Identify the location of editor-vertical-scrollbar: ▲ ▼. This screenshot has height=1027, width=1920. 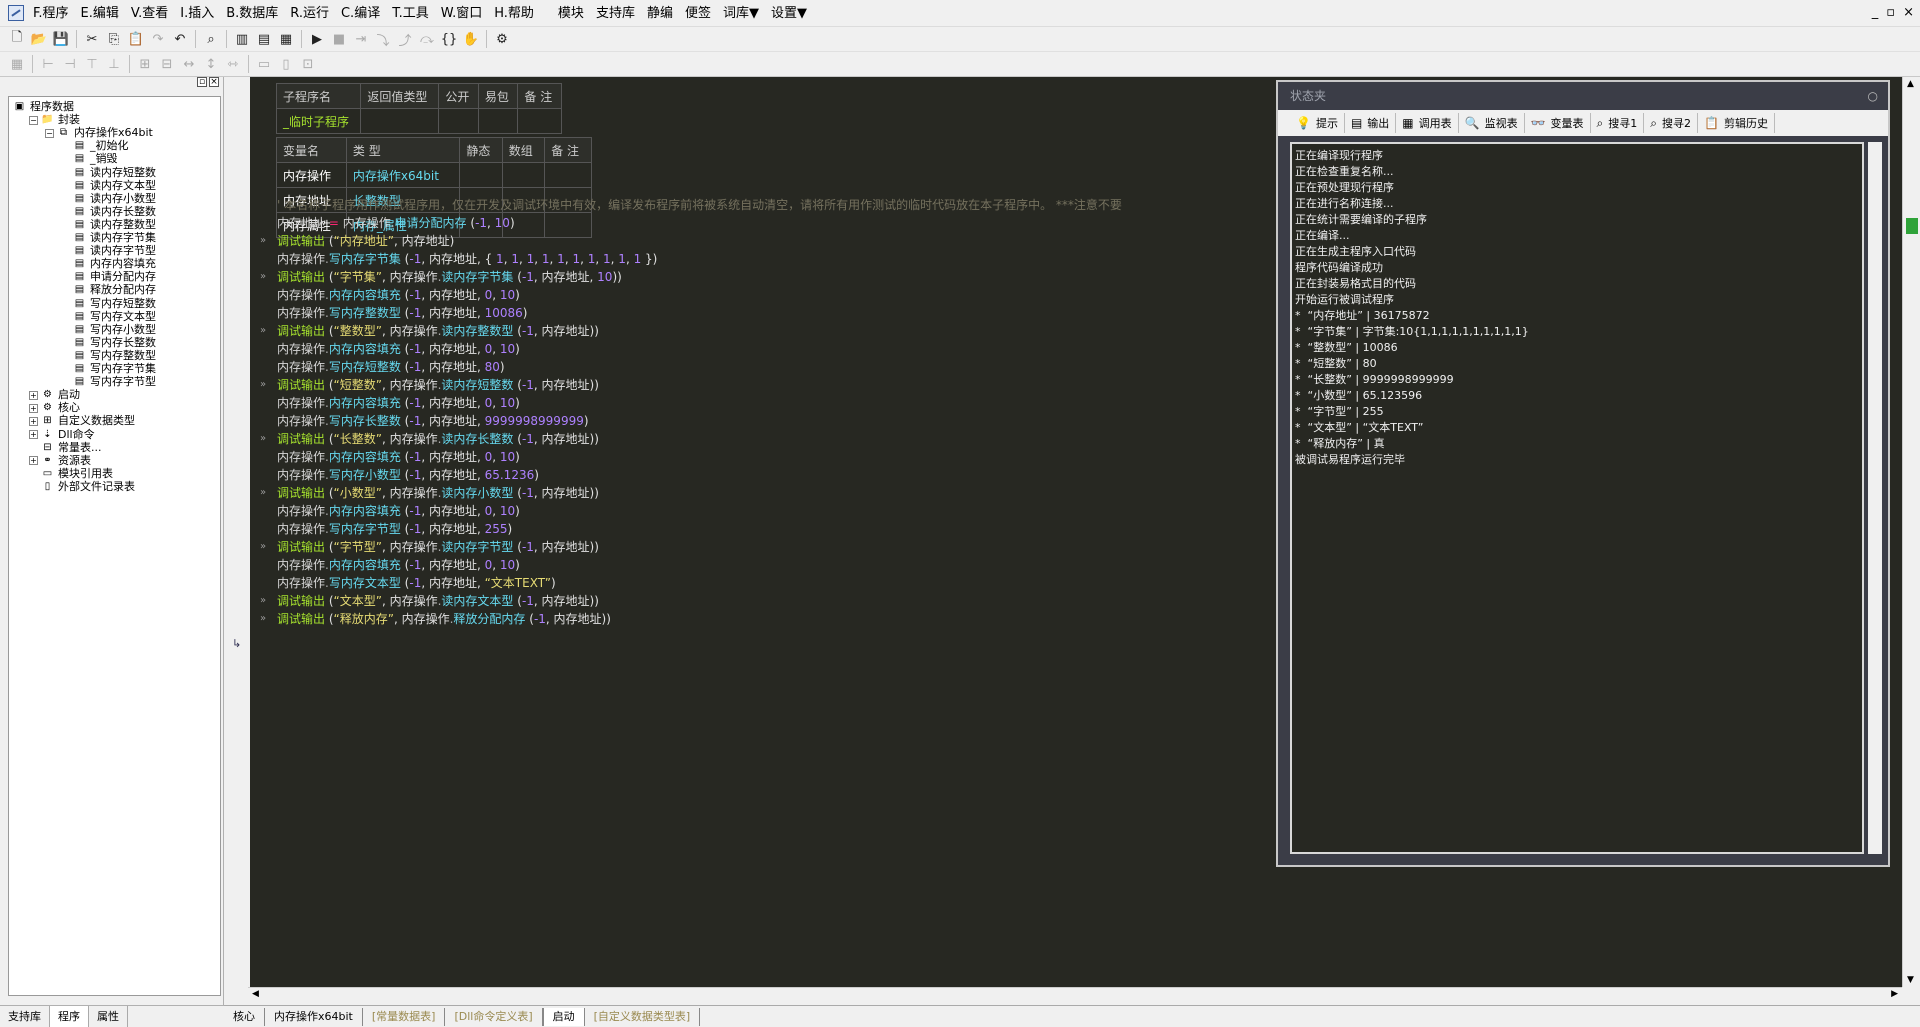
(1911, 532).